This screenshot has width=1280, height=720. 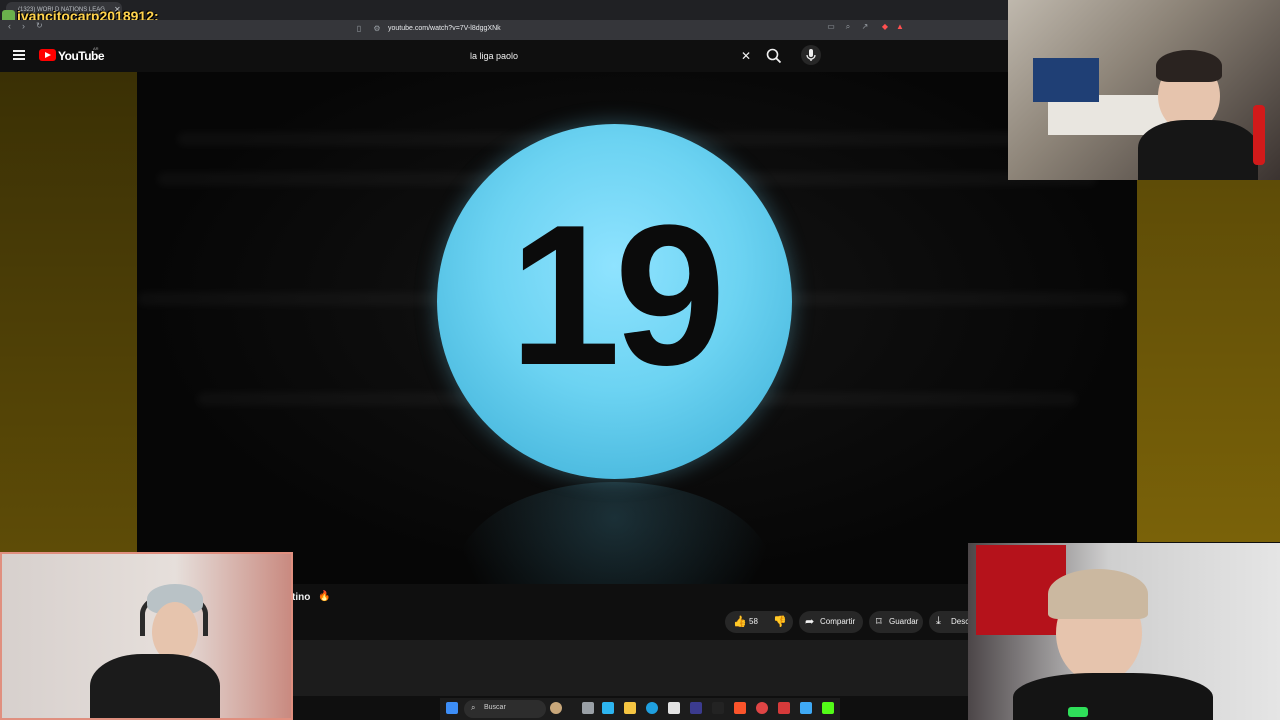 I want to click on edge-icon, so click(x=652, y=708).